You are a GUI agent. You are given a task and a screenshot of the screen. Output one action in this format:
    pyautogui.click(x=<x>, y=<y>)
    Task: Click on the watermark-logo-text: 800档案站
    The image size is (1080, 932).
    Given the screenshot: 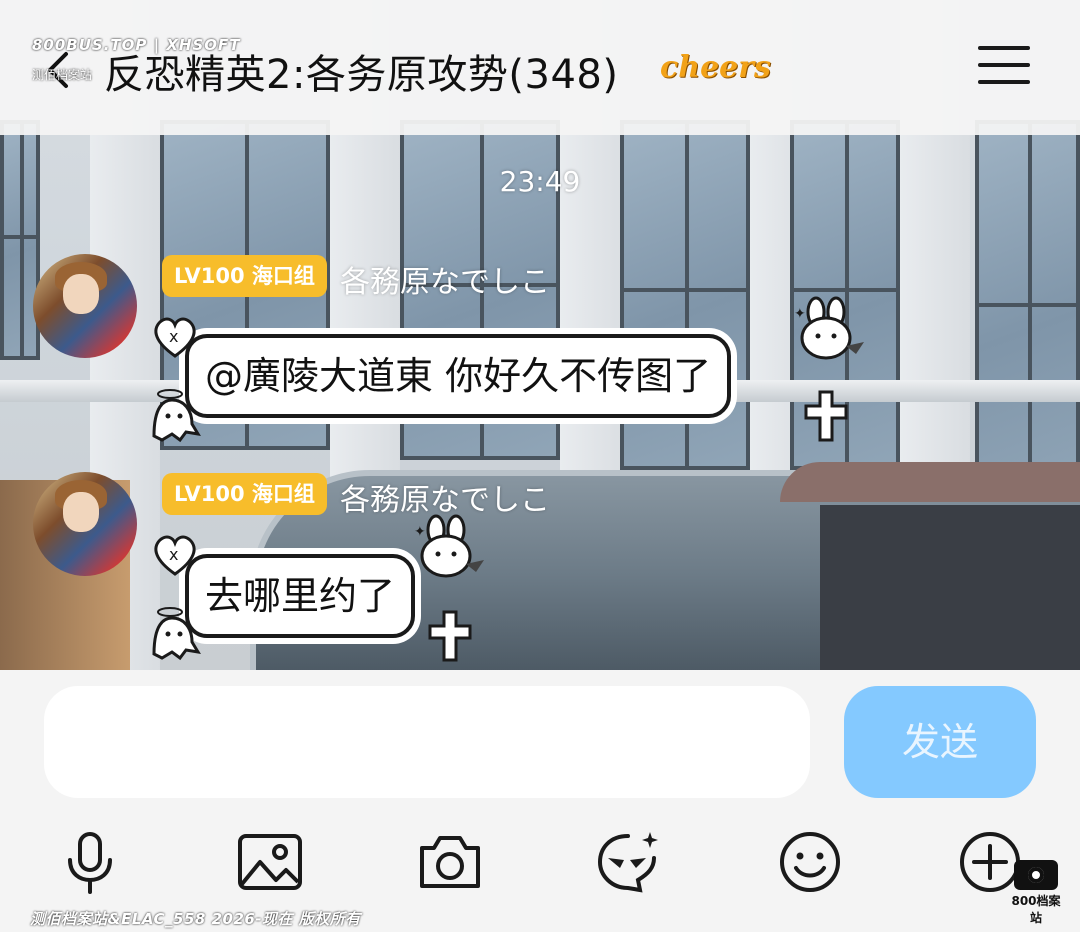 What is the action you would take?
    pyautogui.click(x=1036, y=909)
    